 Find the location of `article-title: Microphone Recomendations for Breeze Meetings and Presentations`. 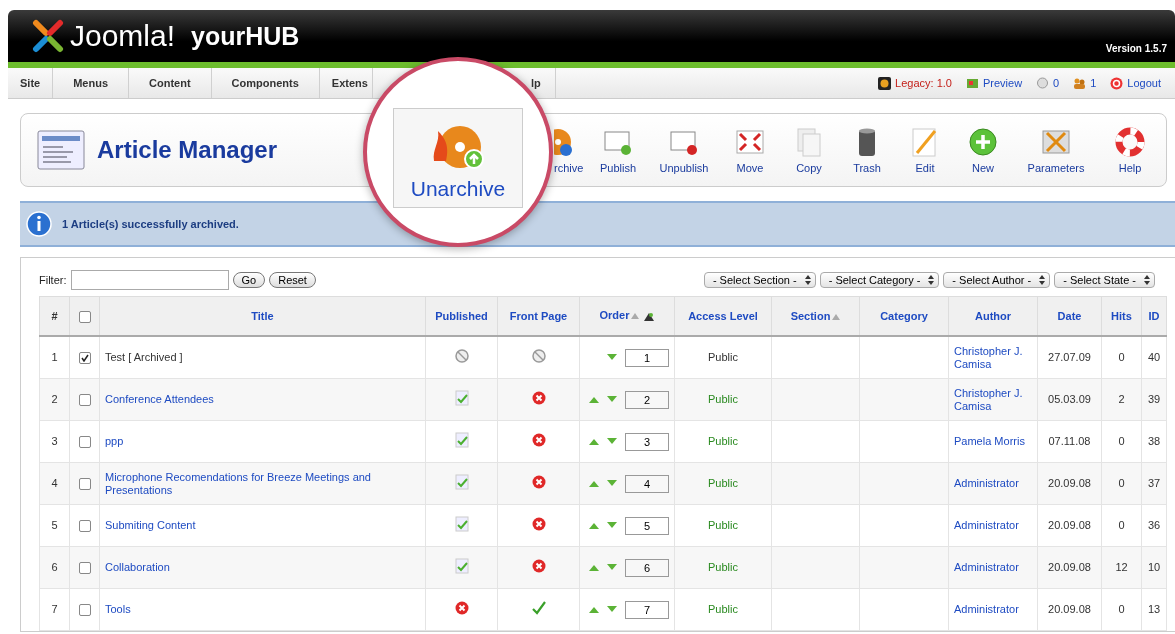

article-title: Microphone Recomendations for Breeze Meetings and Presentations is located at coordinates (262, 483).